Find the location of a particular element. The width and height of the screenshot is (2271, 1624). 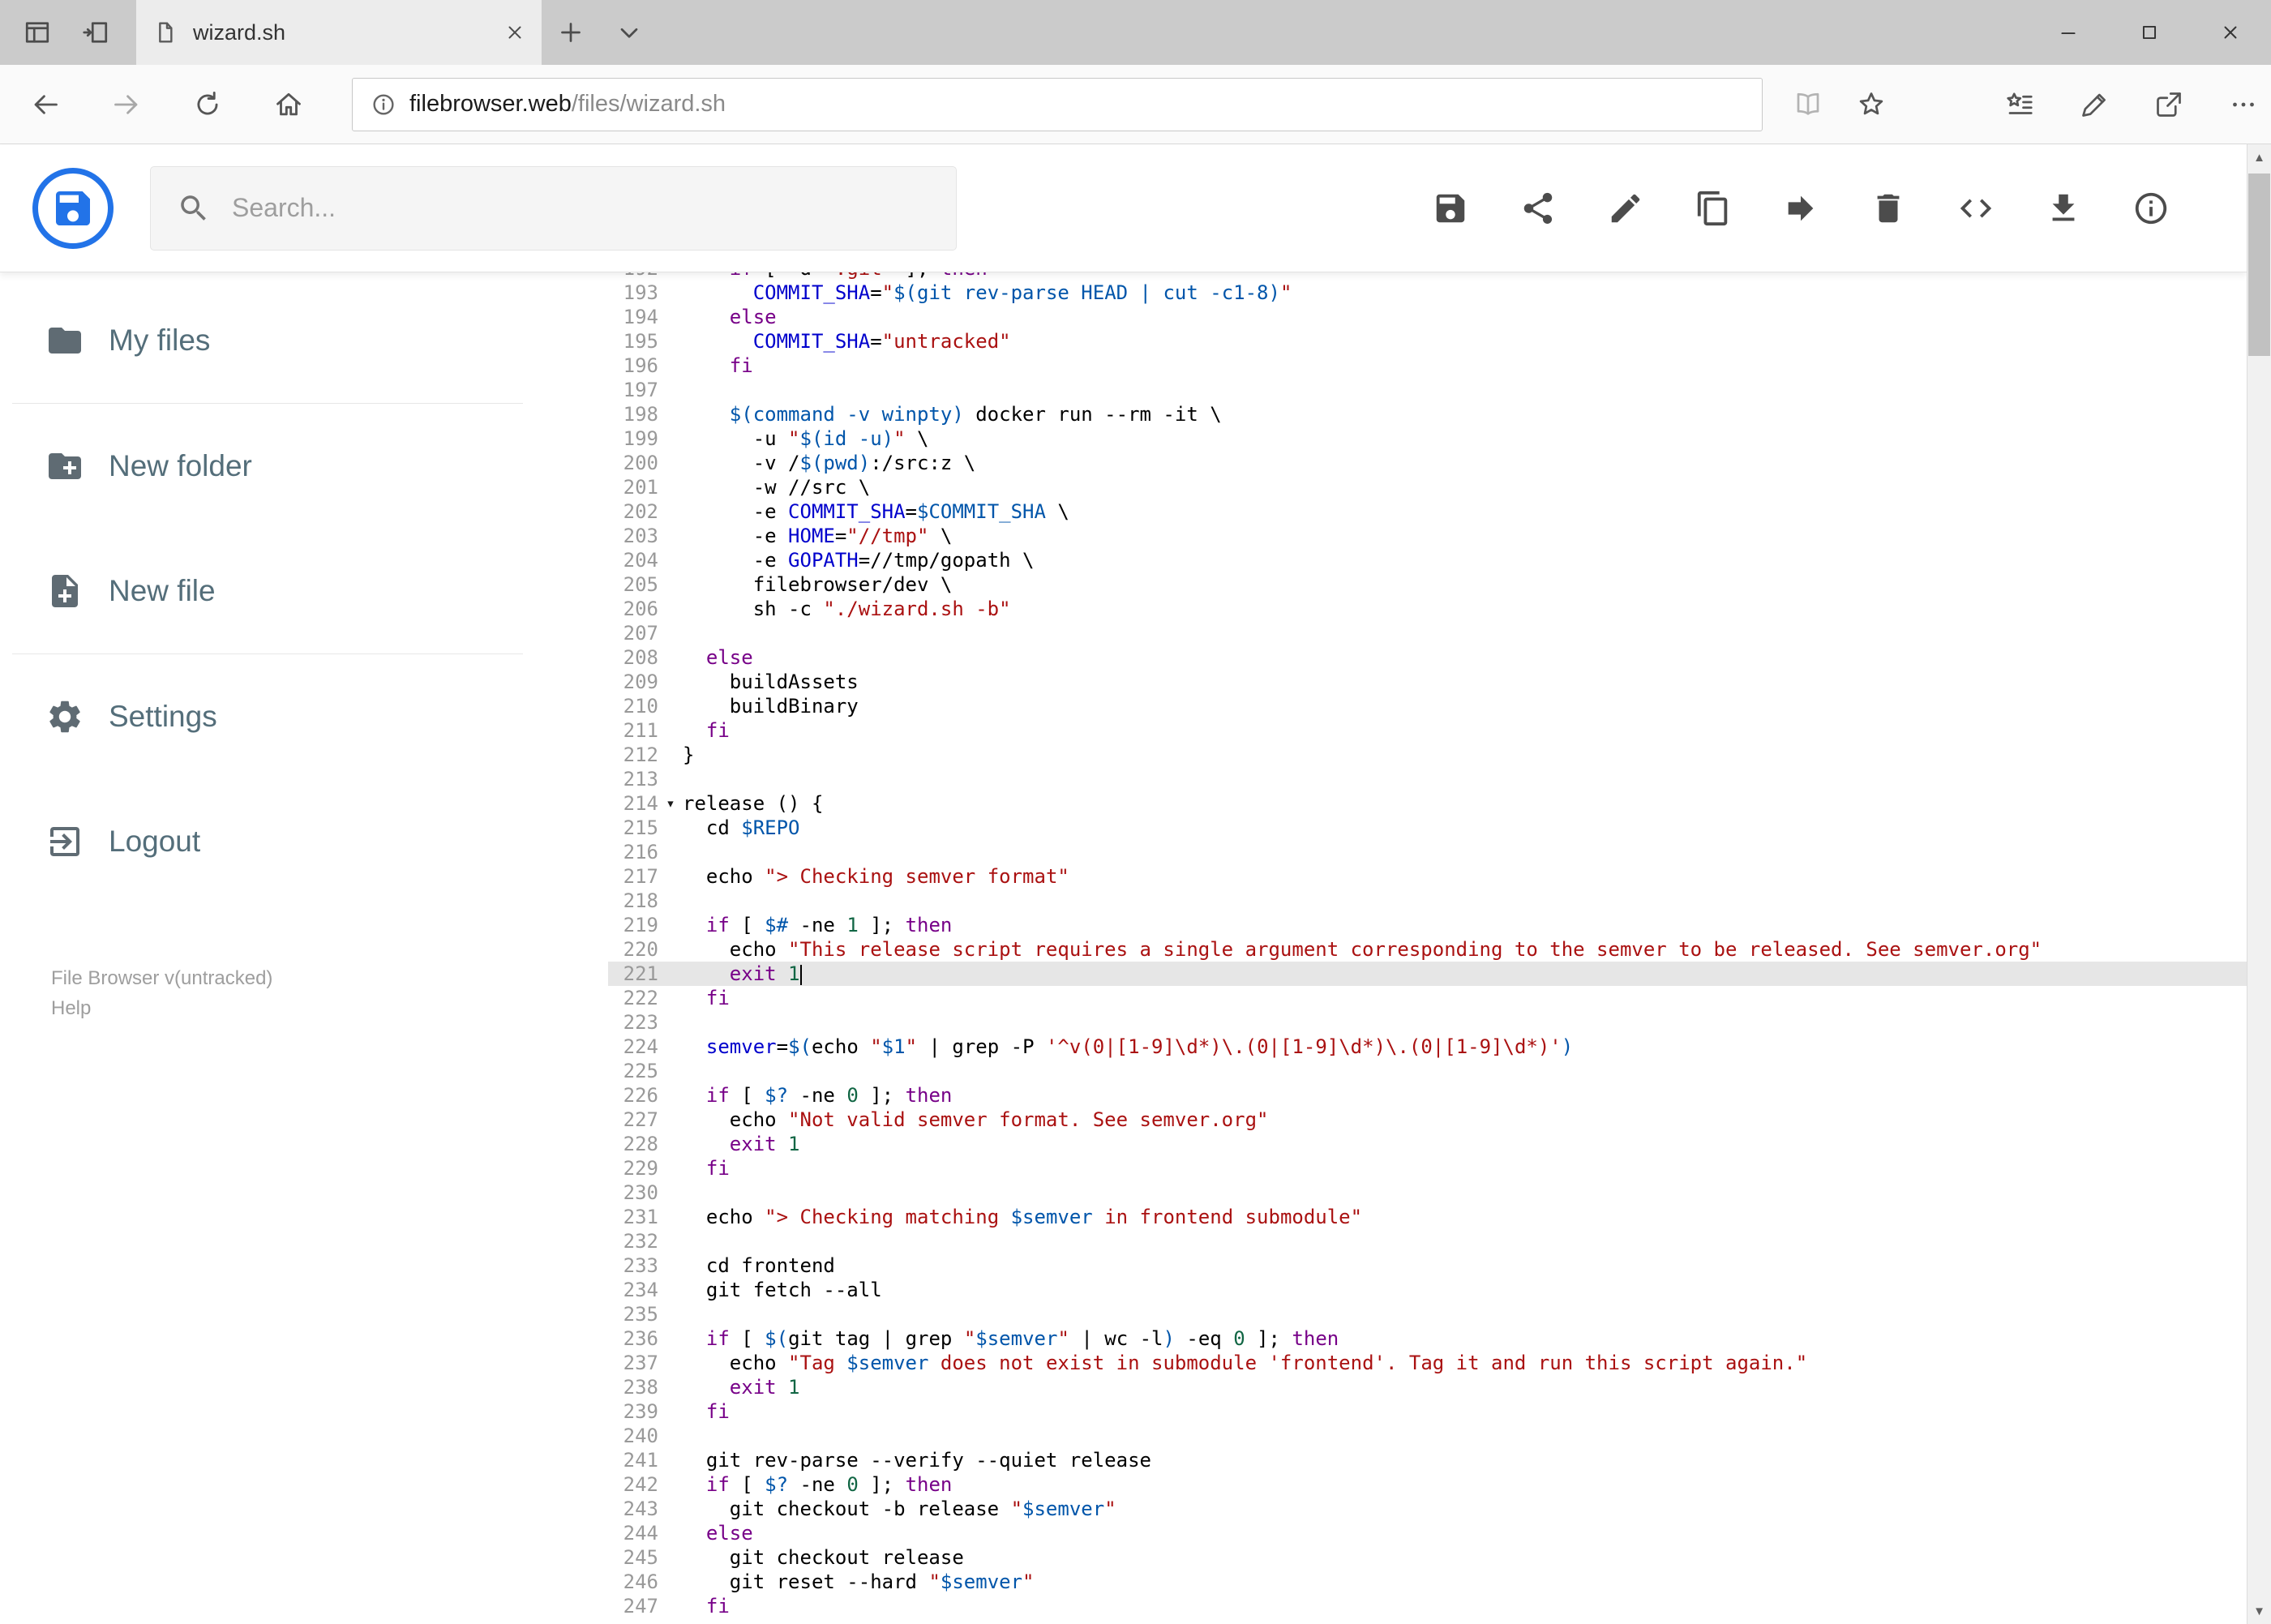

share-icon is located at coordinates (2169, 105).